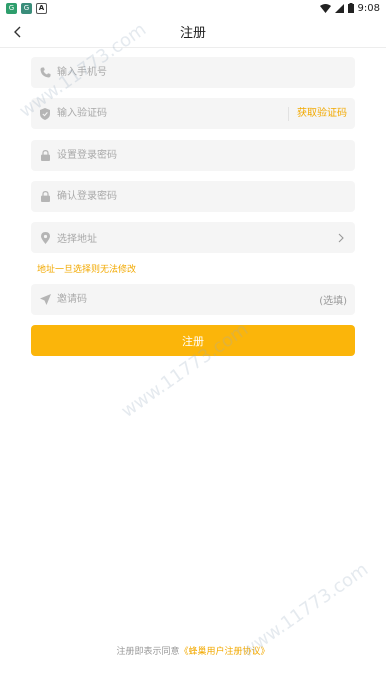  What do you see at coordinates (45, 73) in the screenshot?
I see `phone-icon` at bounding box center [45, 73].